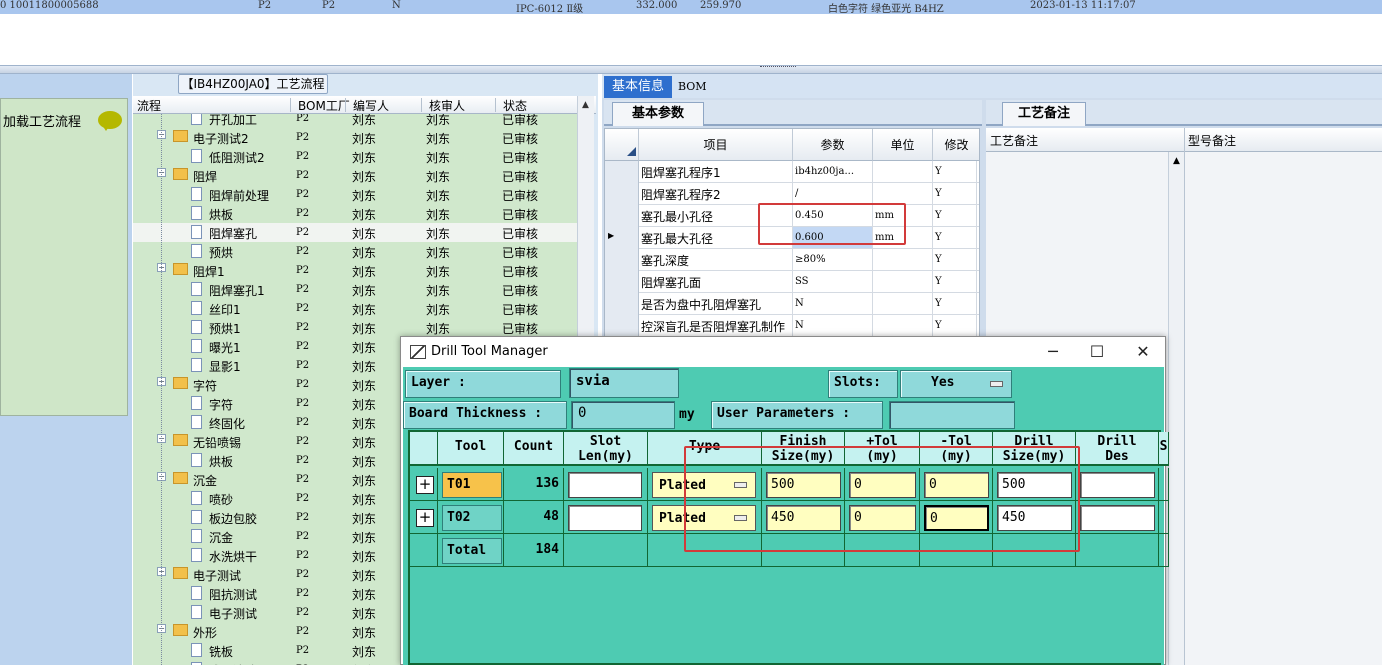  What do you see at coordinates (622, 238) in the screenshot?
I see `row-header: ▶` at bounding box center [622, 238].